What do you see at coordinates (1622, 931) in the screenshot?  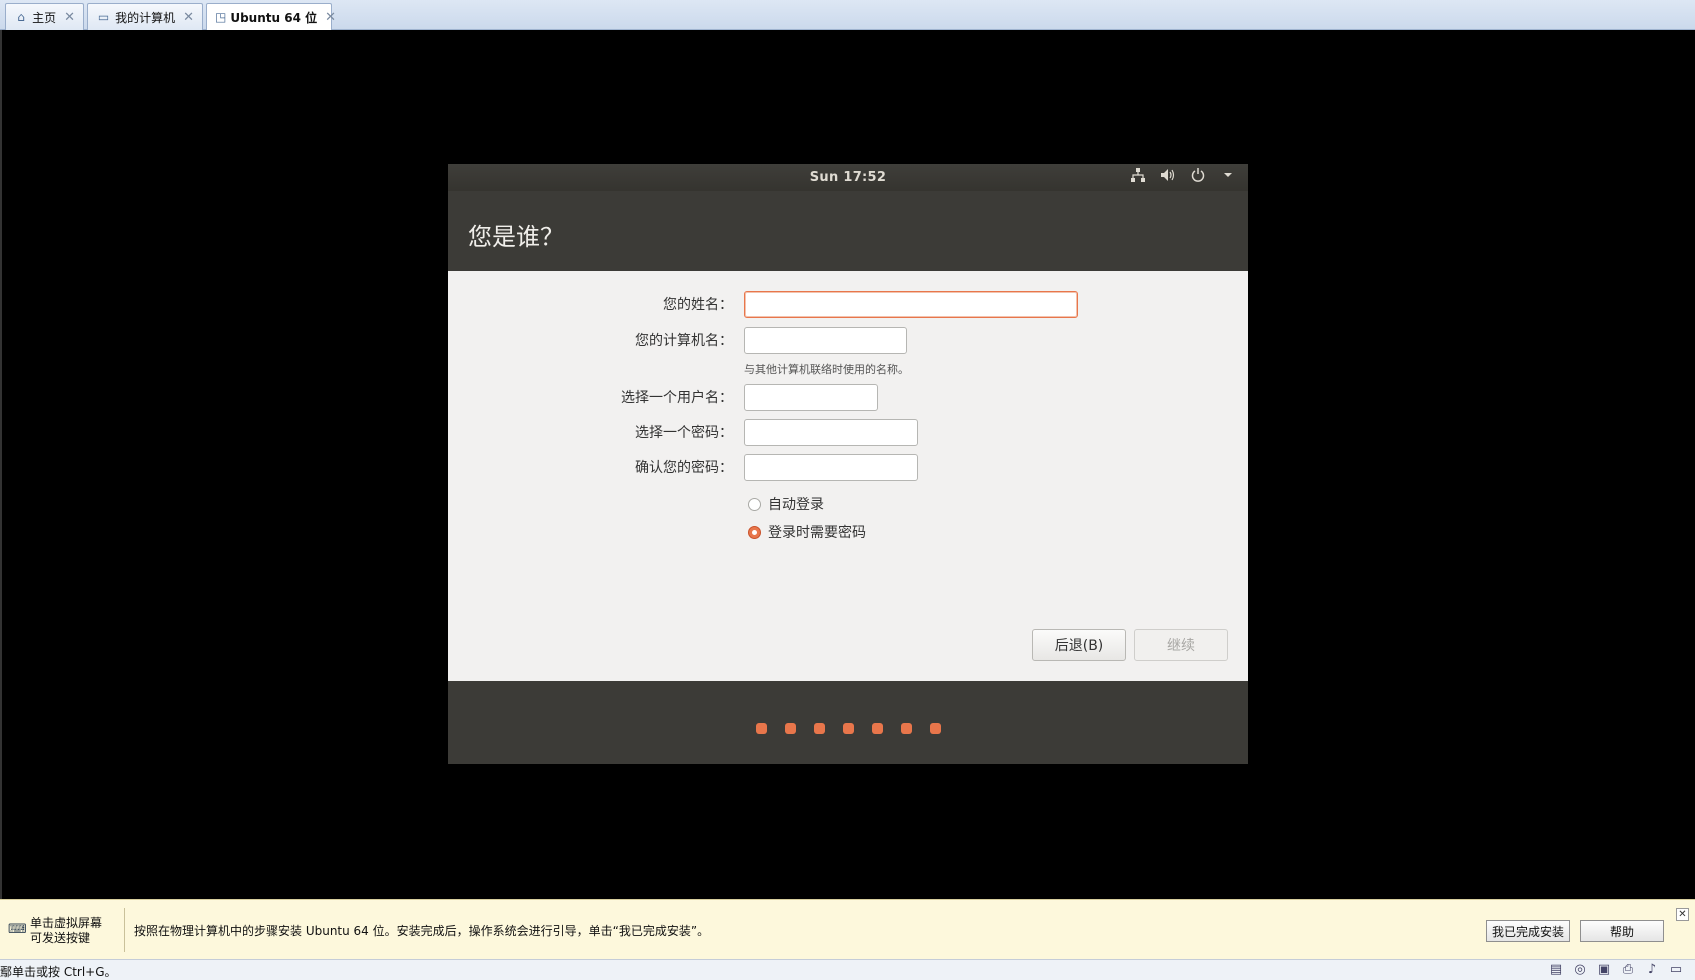 I see `help-button: 帮助` at bounding box center [1622, 931].